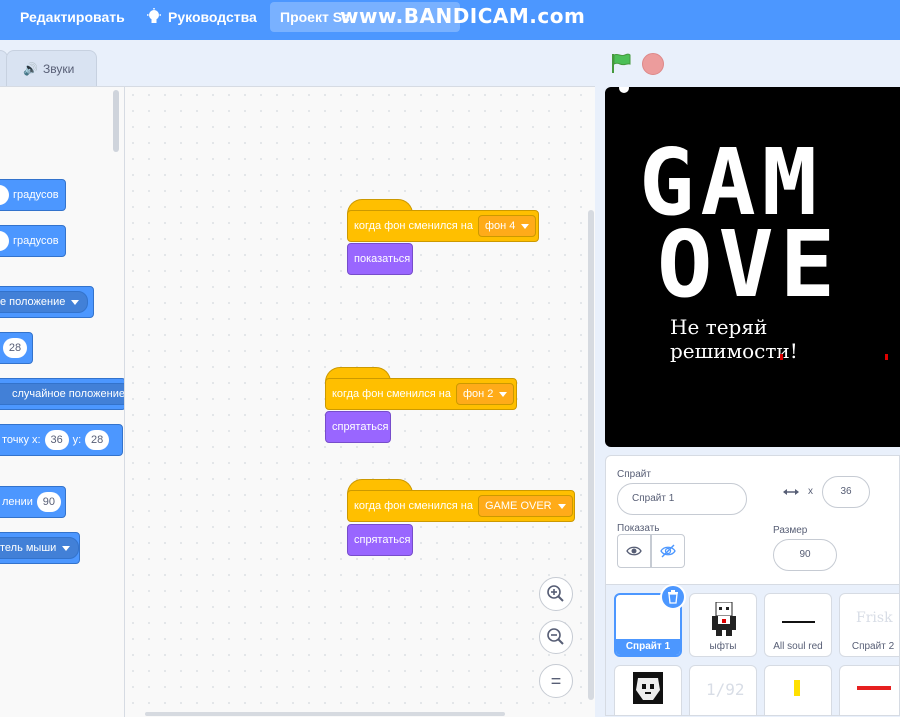  What do you see at coordinates (212, 17) in the screenshot?
I see `tutorials-label: Руководства` at bounding box center [212, 17].